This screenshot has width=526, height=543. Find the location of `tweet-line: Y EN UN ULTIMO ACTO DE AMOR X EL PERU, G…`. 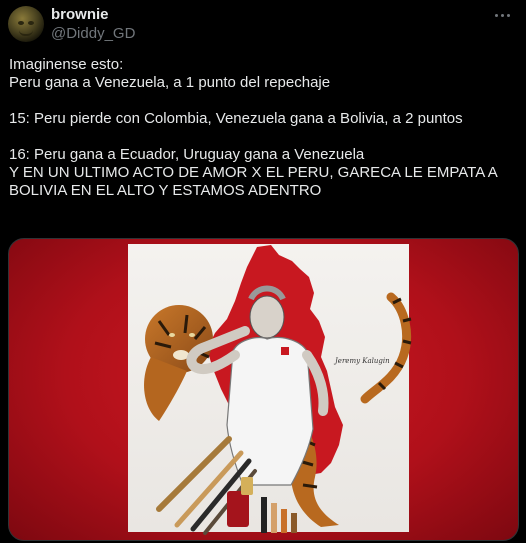

tweet-line: Y EN UN ULTIMO ACTO DE AMOR X EL PERU, G… is located at coordinates (253, 172).